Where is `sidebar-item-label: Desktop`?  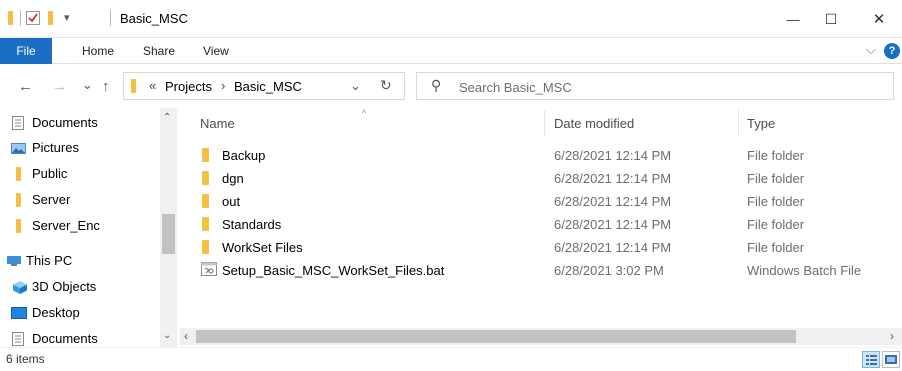
sidebar-item-label: Desktop is located at coordinates (56, 312).